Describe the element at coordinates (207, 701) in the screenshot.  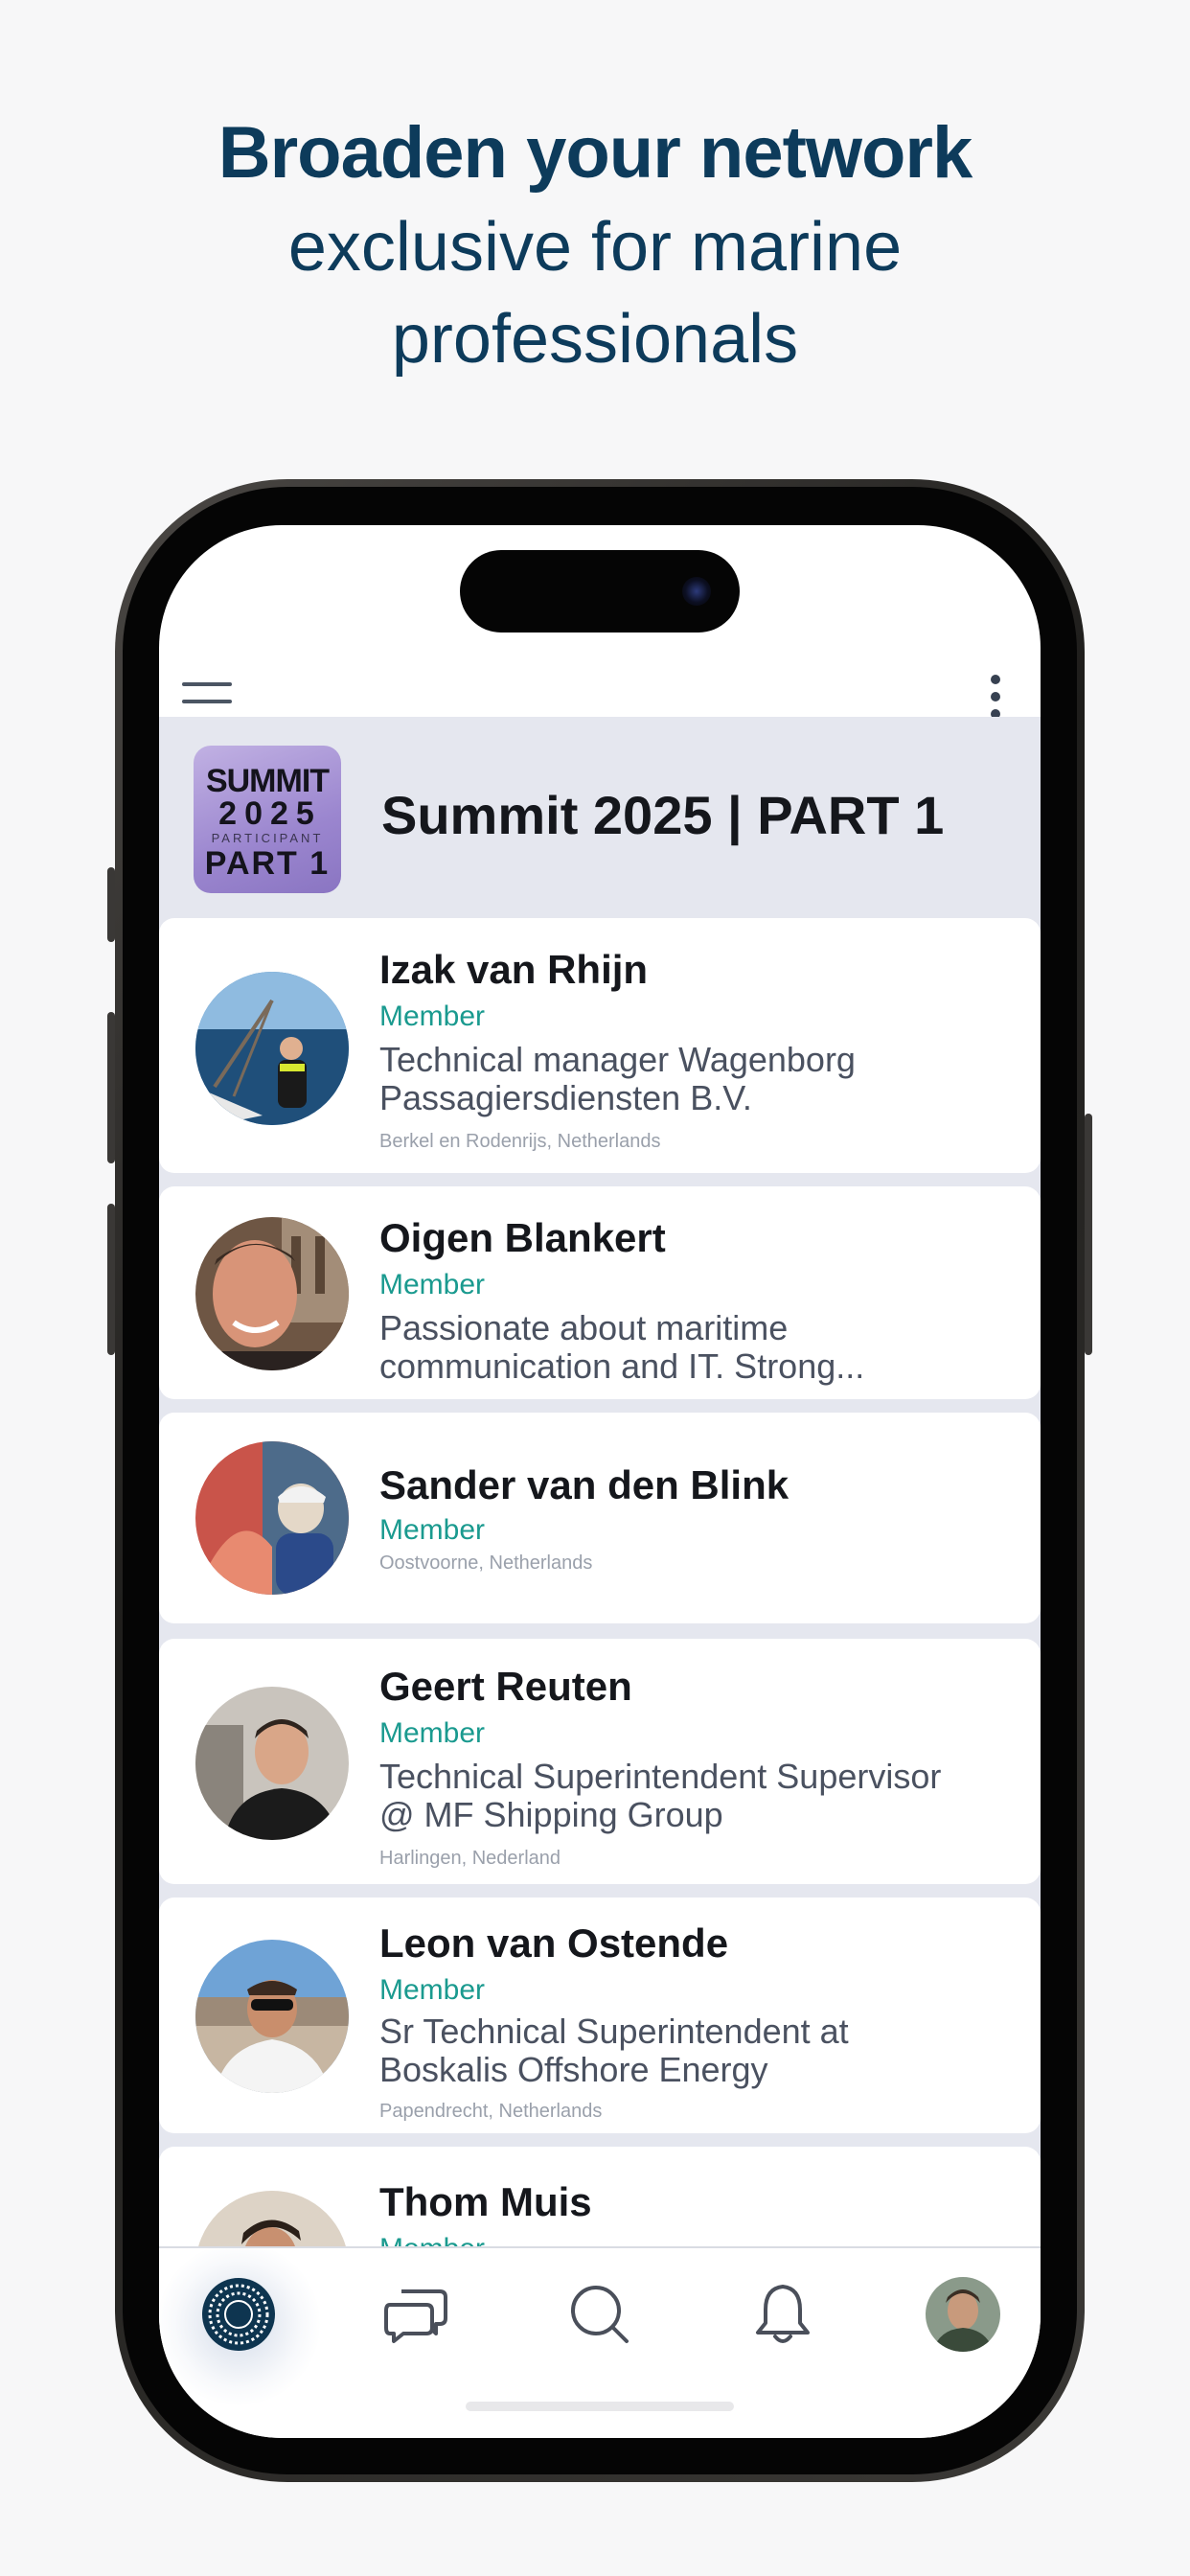
I see `menu-icon` at that location.